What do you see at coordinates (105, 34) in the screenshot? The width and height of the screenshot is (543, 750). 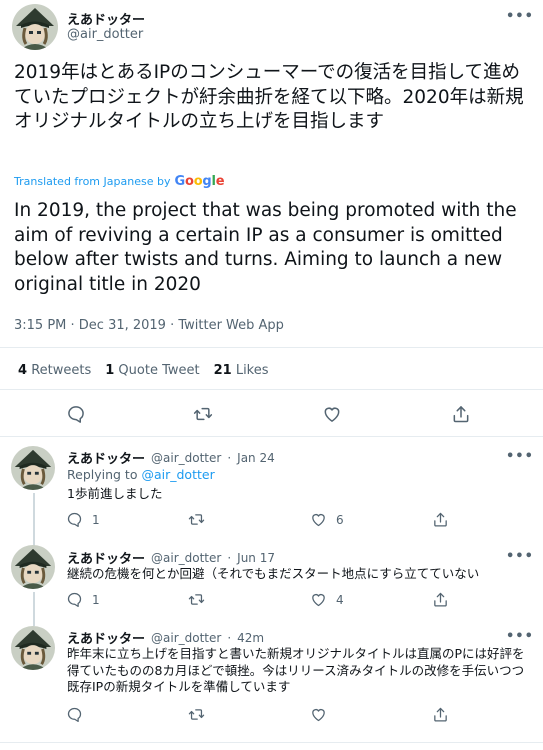 I see `author-handle: @air_dotter` at bounding box center [105, 34].